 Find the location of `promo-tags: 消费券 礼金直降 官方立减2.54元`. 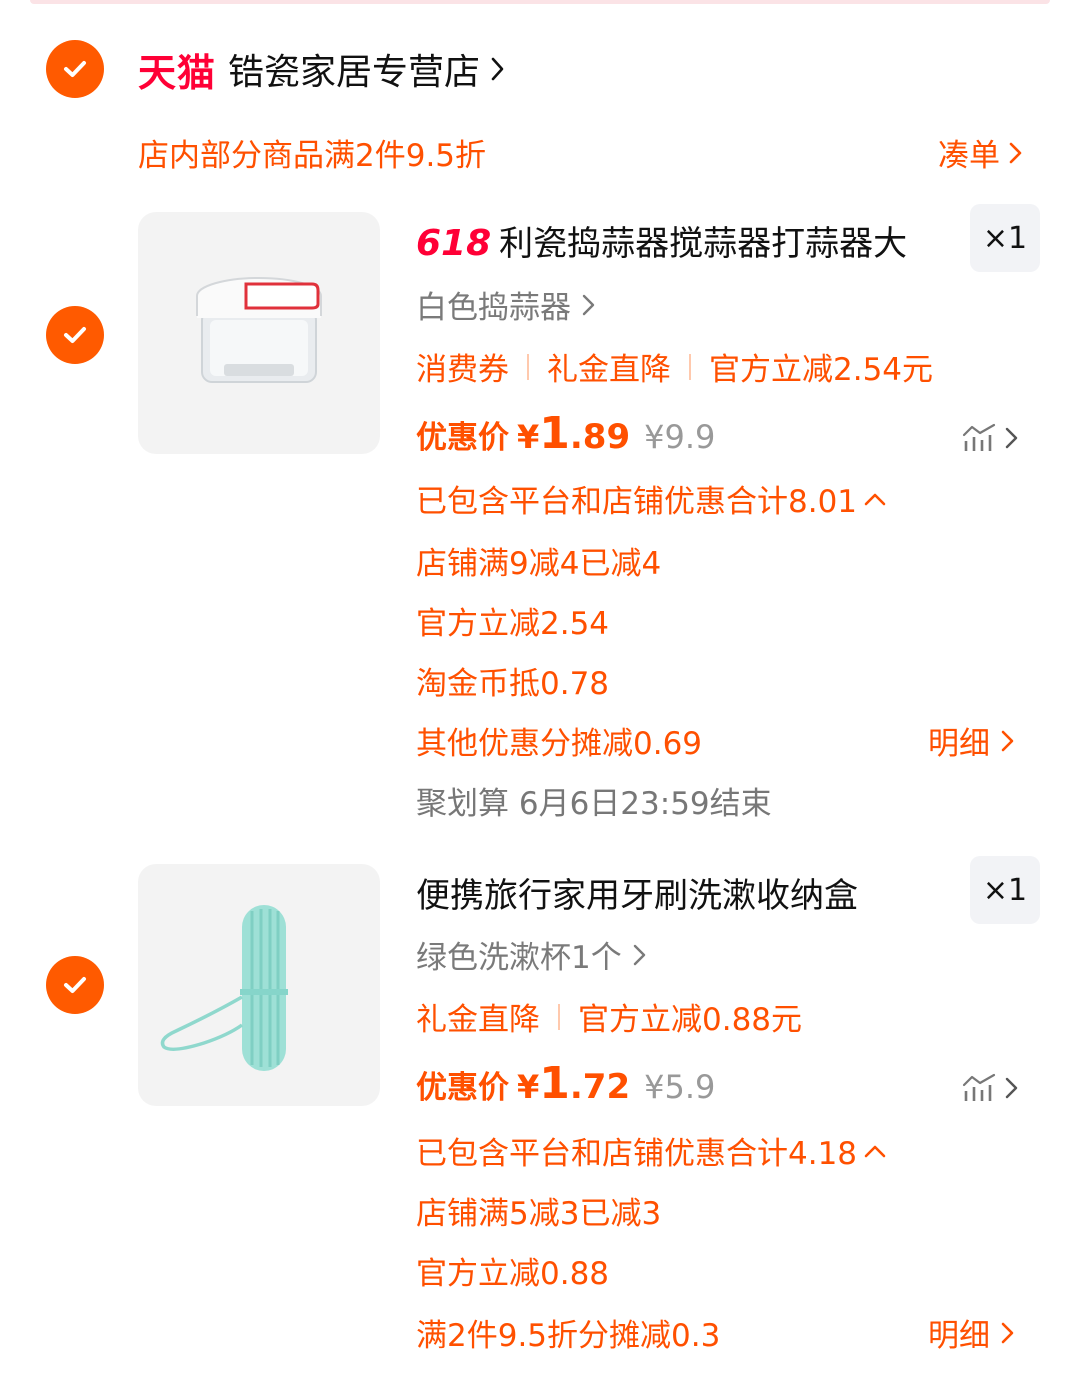

promo-tags: 消费券 礼金直降 官方立减2.54元 is located at coordinates (674, 366).